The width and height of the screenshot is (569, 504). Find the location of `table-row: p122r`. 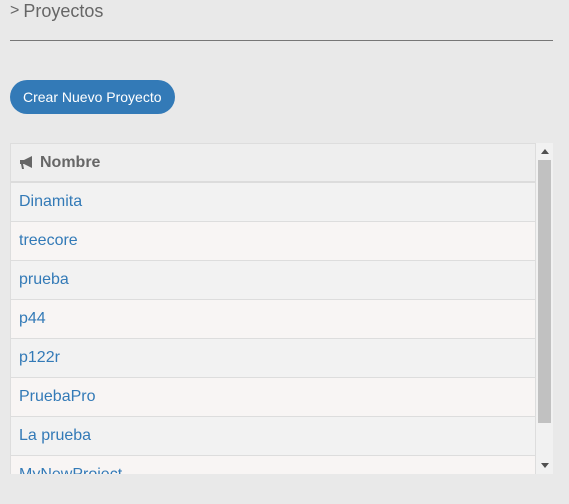

table-row: p122r is located at coordinates (273, 358).